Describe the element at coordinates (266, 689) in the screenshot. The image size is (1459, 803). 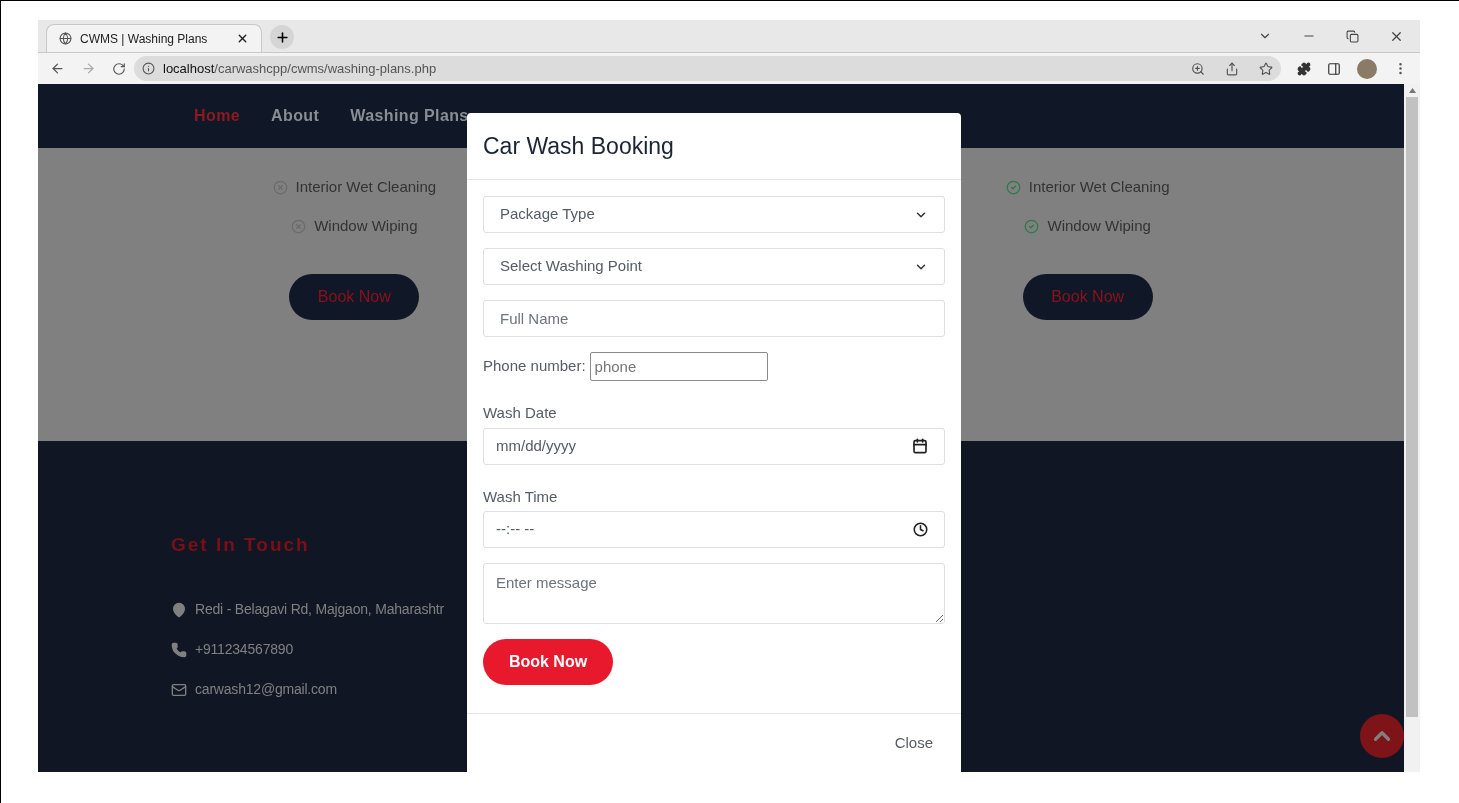
I see `contact-text: carwash12@gmail.com` at that location.